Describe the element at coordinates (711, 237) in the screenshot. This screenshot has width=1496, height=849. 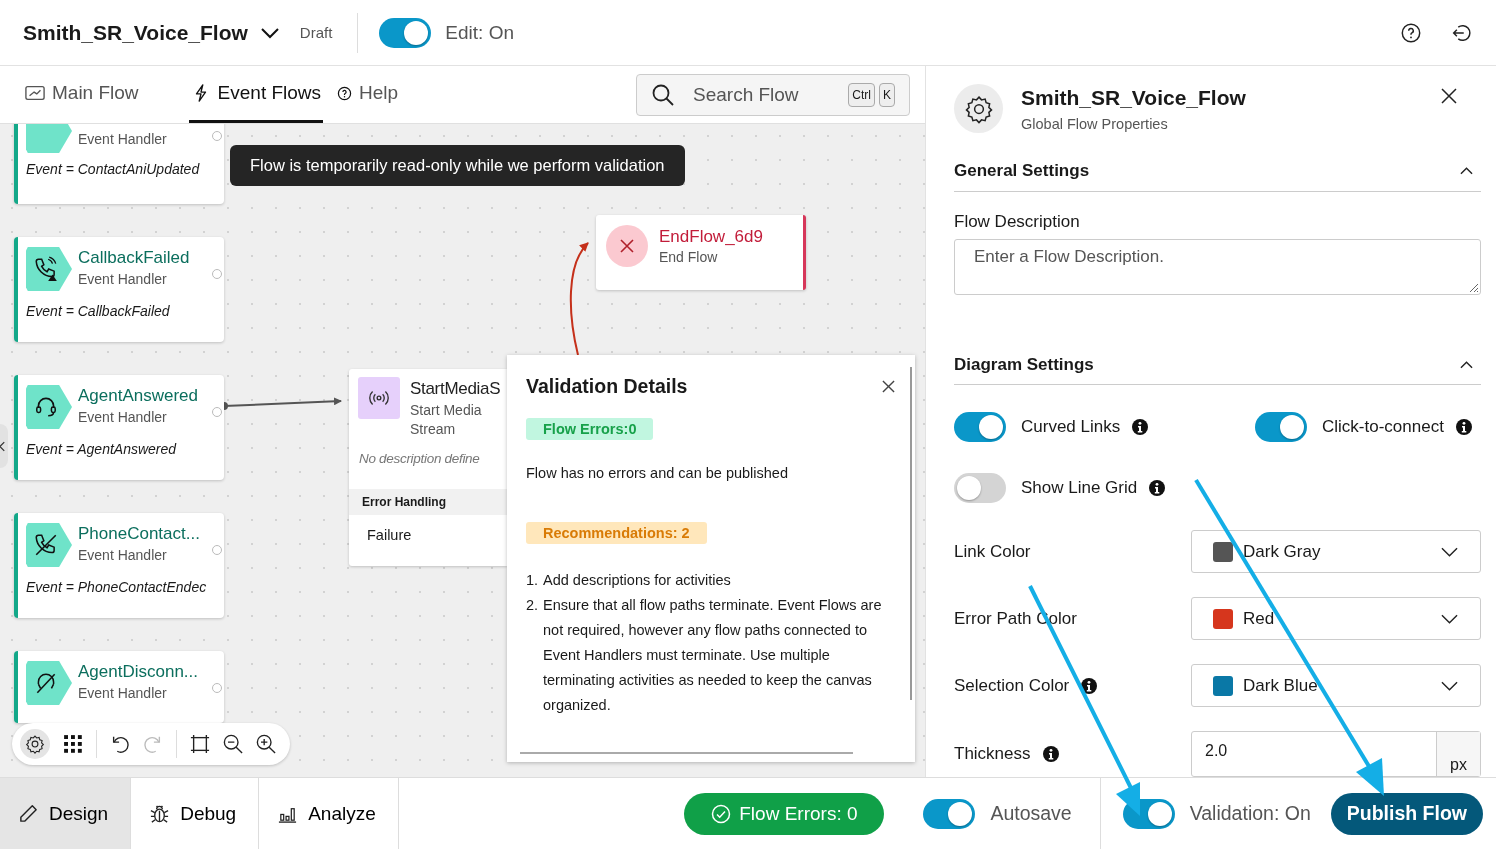
I see `node-title: EndFlow_6d9` at that location.